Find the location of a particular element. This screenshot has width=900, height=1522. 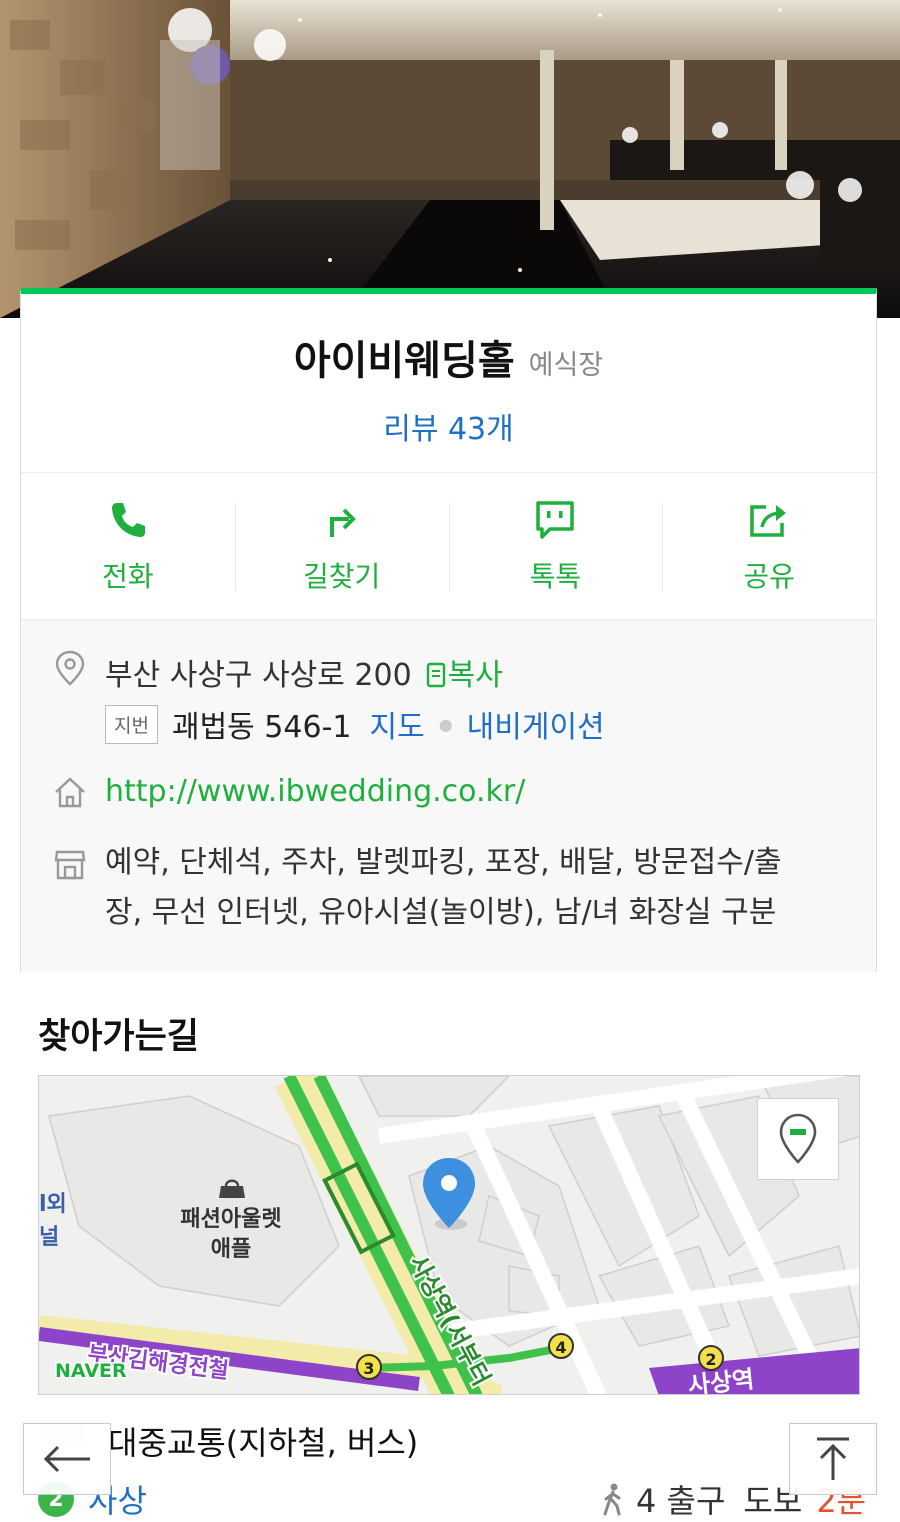

arrow-left-icon is located at coordinates (66, 1459).